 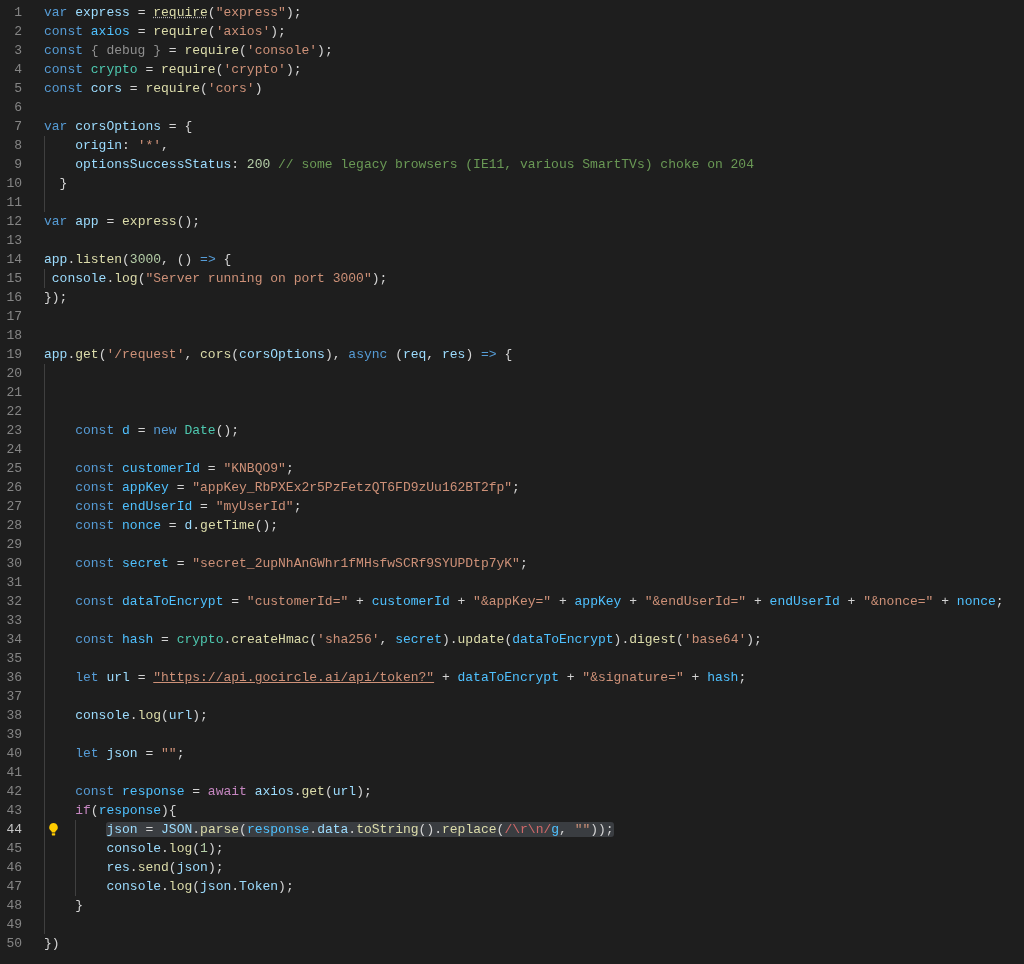 What do you see at coordinates (165, 32) in the screenshot?
I see `code-line: const axios = require('axios');` at bounding box center [165, 32].